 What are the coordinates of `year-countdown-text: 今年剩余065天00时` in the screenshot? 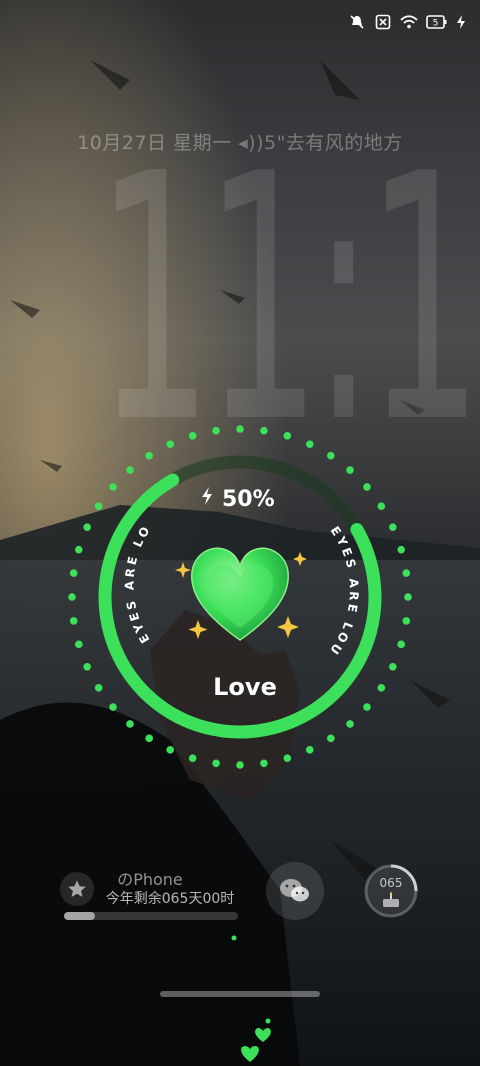 It's located at (170, 899).